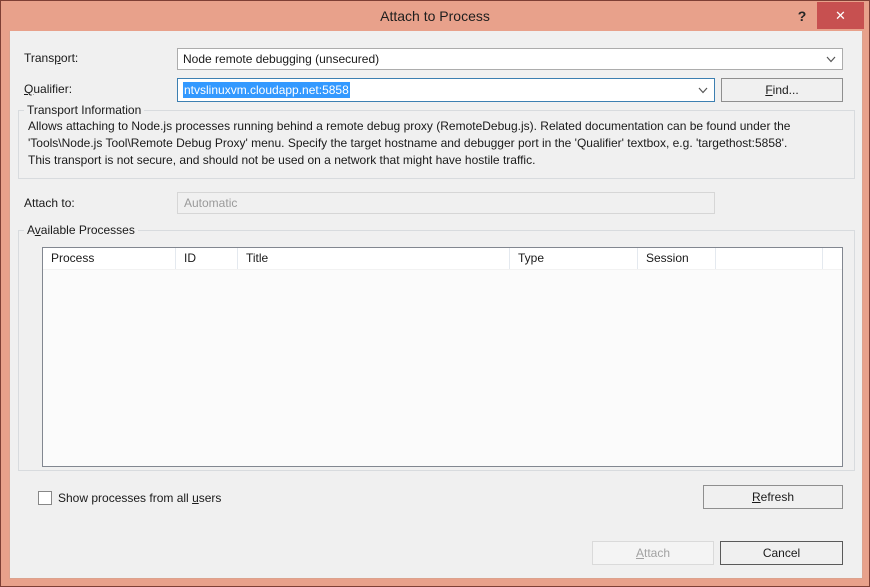  What do you see at coordinates (510, 59) in the screenshot?
I see `transport-dropdown: Node remote debugging (unsecured)` at bounding box center [510, 59].